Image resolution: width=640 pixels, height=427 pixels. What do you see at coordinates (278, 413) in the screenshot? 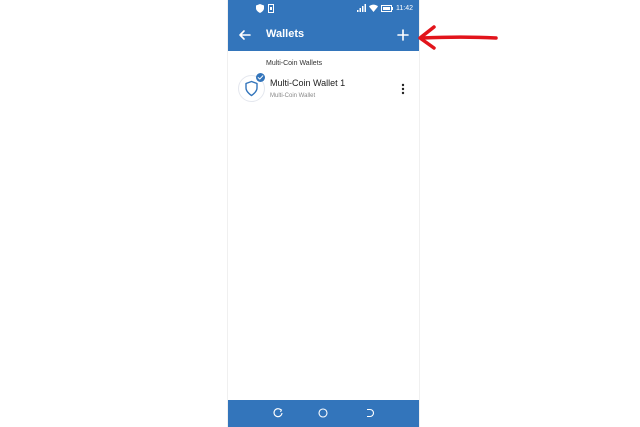
I see `recent-apps-icon` at bounding box center [278, 413].